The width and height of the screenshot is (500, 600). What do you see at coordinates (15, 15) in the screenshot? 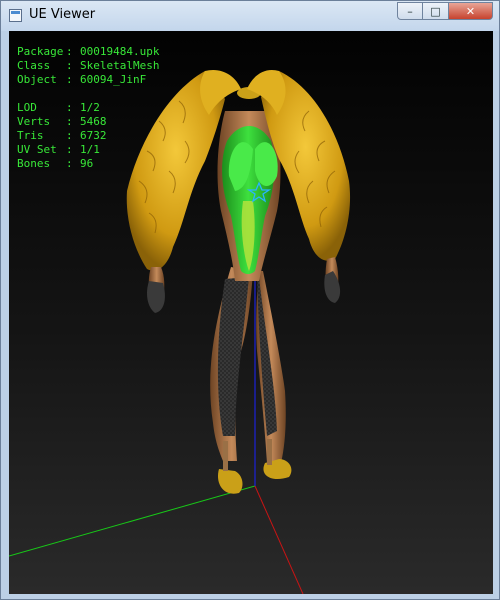
I see `app-window-icon` at bounding box center [15, 15].